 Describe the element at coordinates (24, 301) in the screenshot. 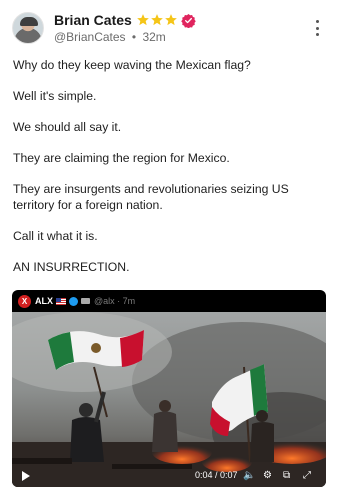

I see `alx-logo: X` at that location.